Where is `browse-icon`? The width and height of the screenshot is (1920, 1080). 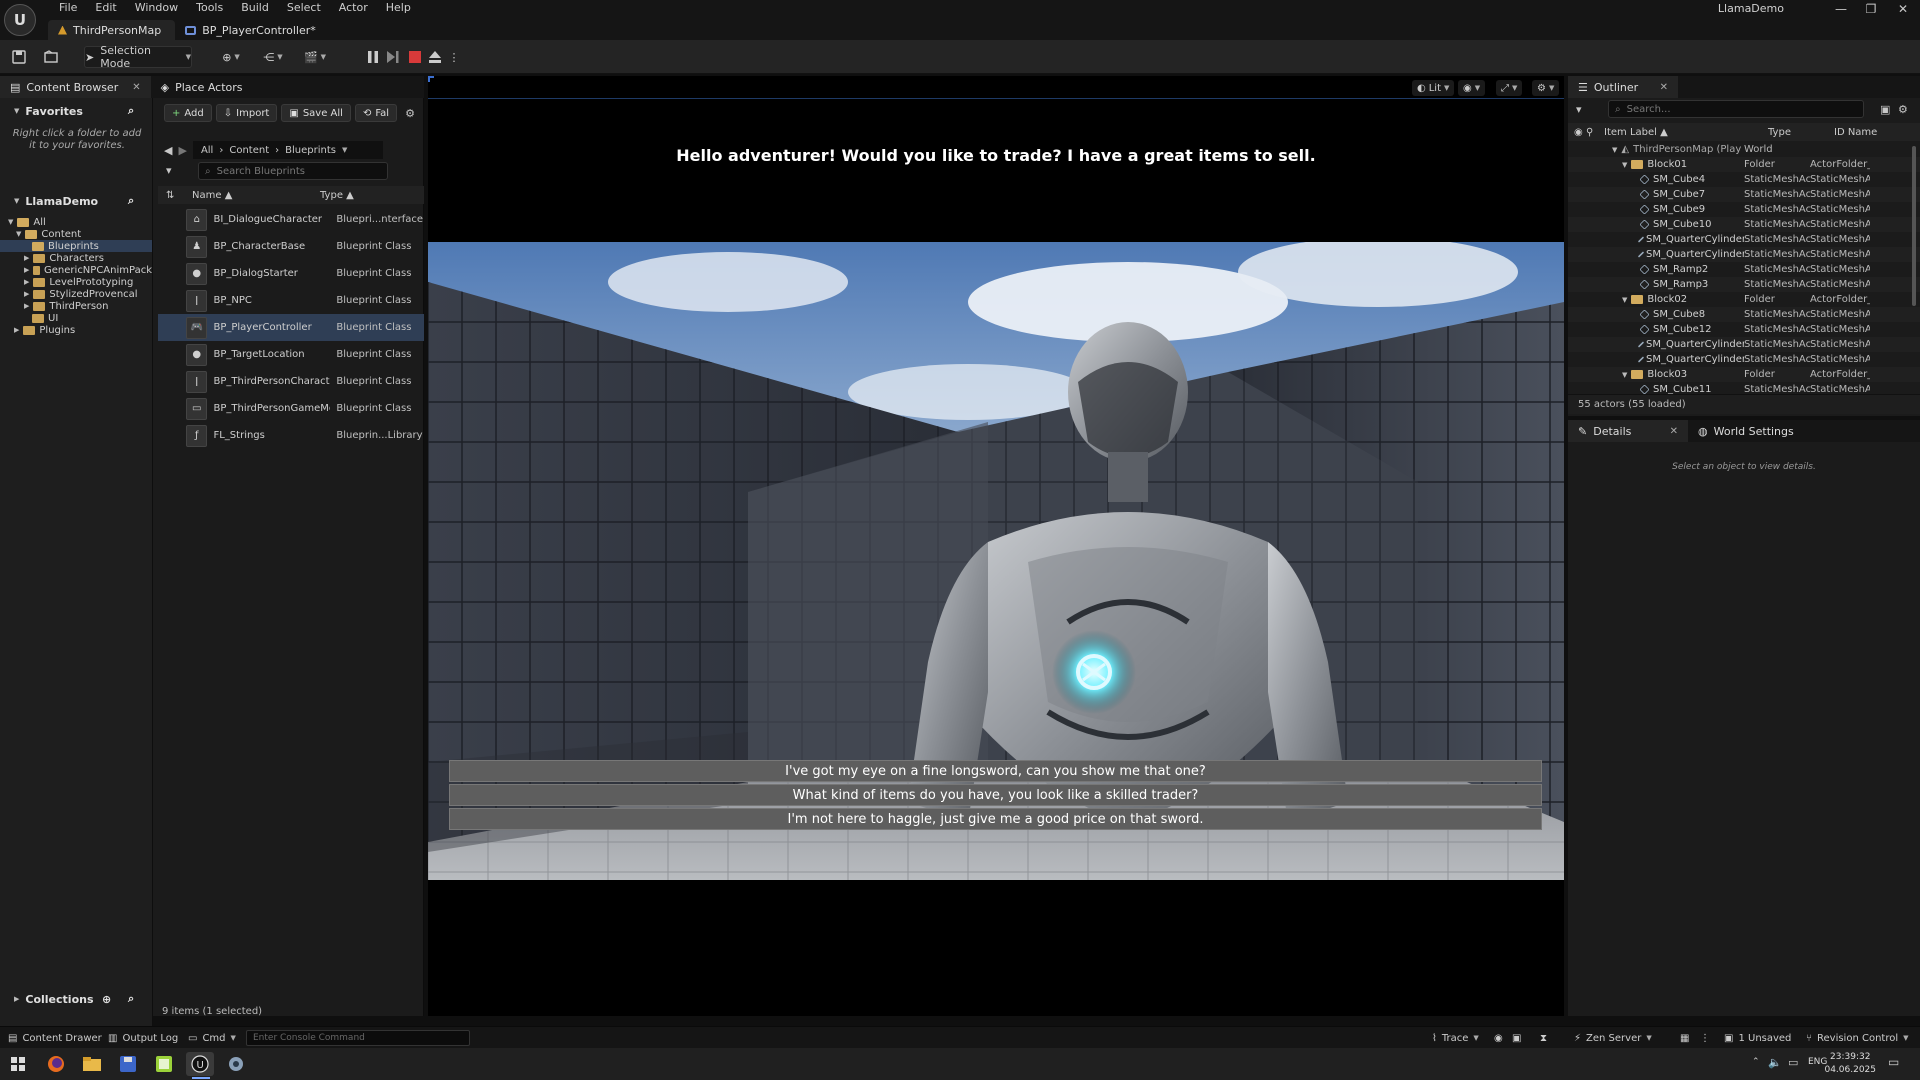
browse-icon is located at coordinates (51, 57).